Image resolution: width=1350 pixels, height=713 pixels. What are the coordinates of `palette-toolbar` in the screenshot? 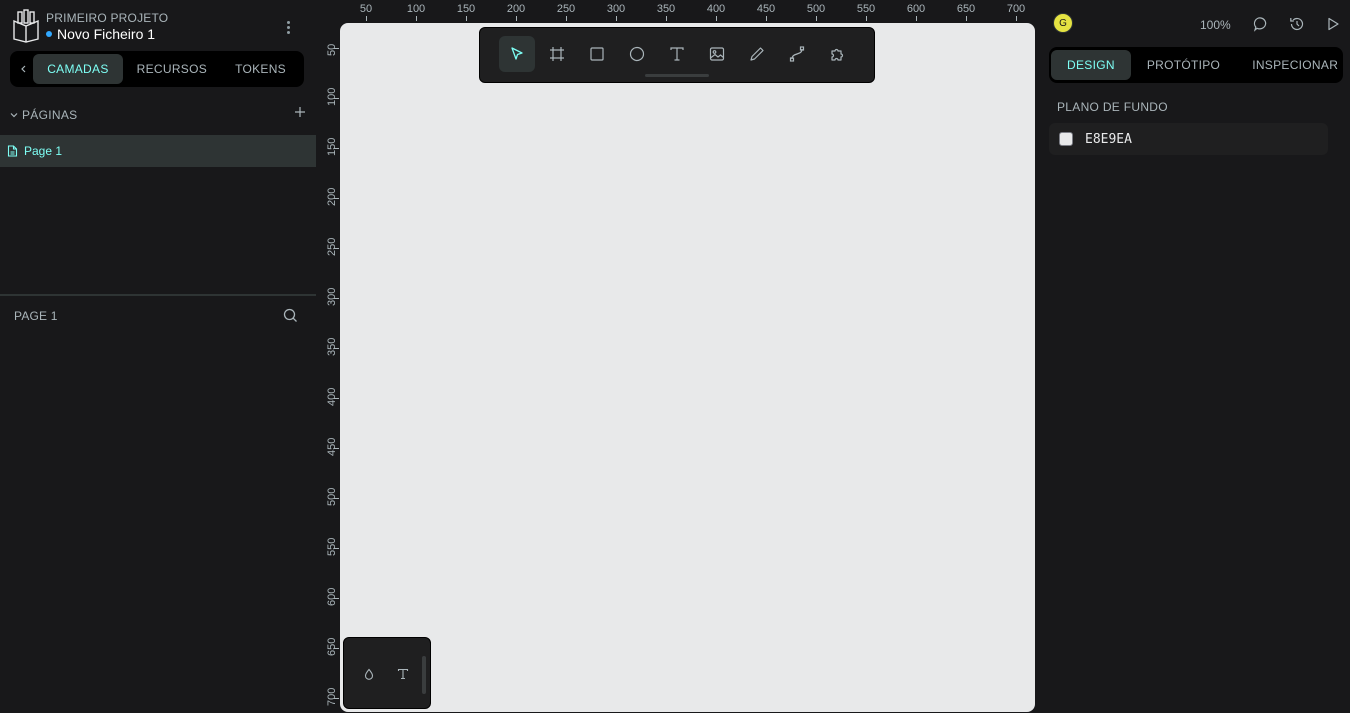 It's located at (387, 673).